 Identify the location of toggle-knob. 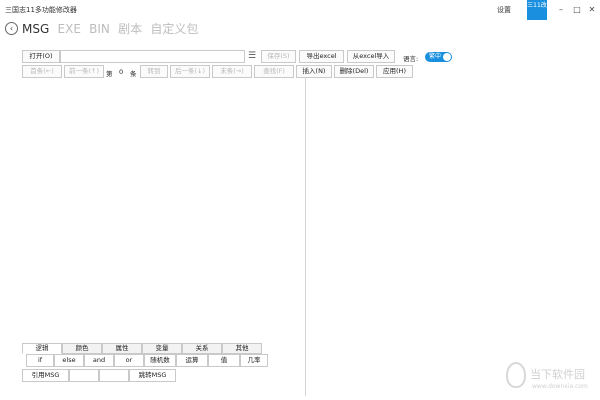
(447, 57).